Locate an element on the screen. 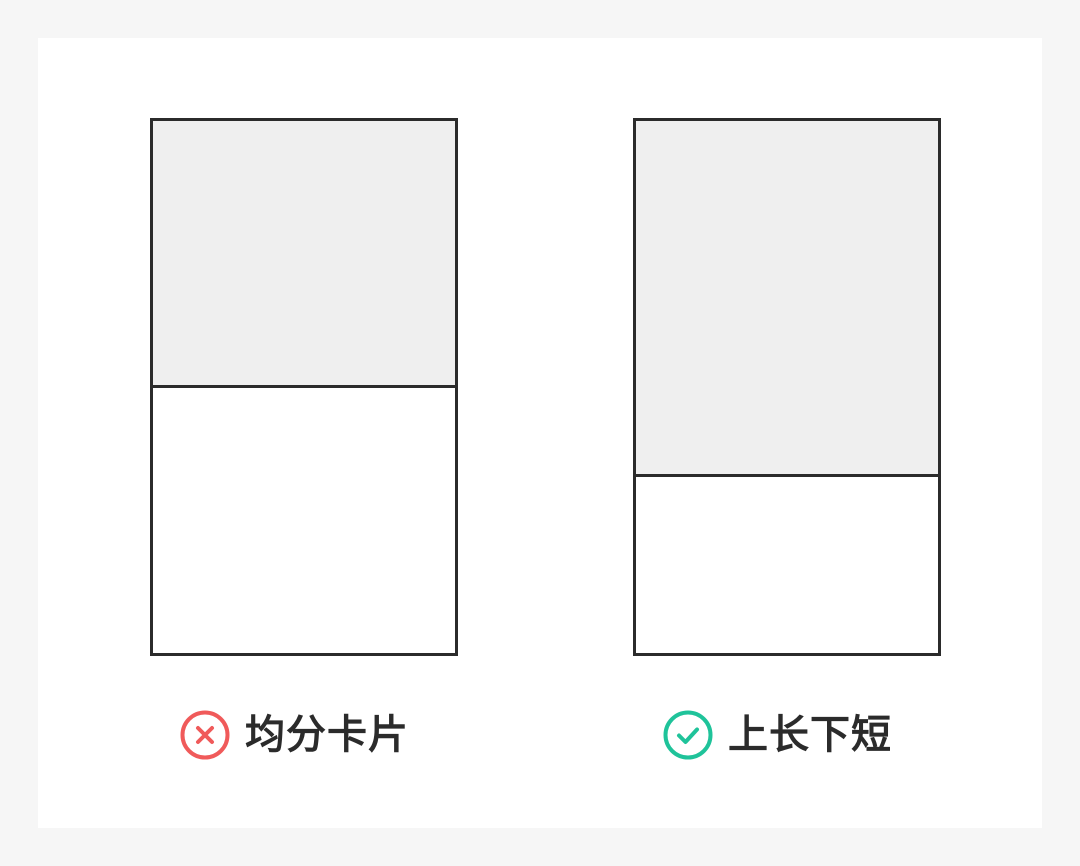 The image size is (1080, 866). right-example-caption: 上长下短 is located at coordinates (777, 735).